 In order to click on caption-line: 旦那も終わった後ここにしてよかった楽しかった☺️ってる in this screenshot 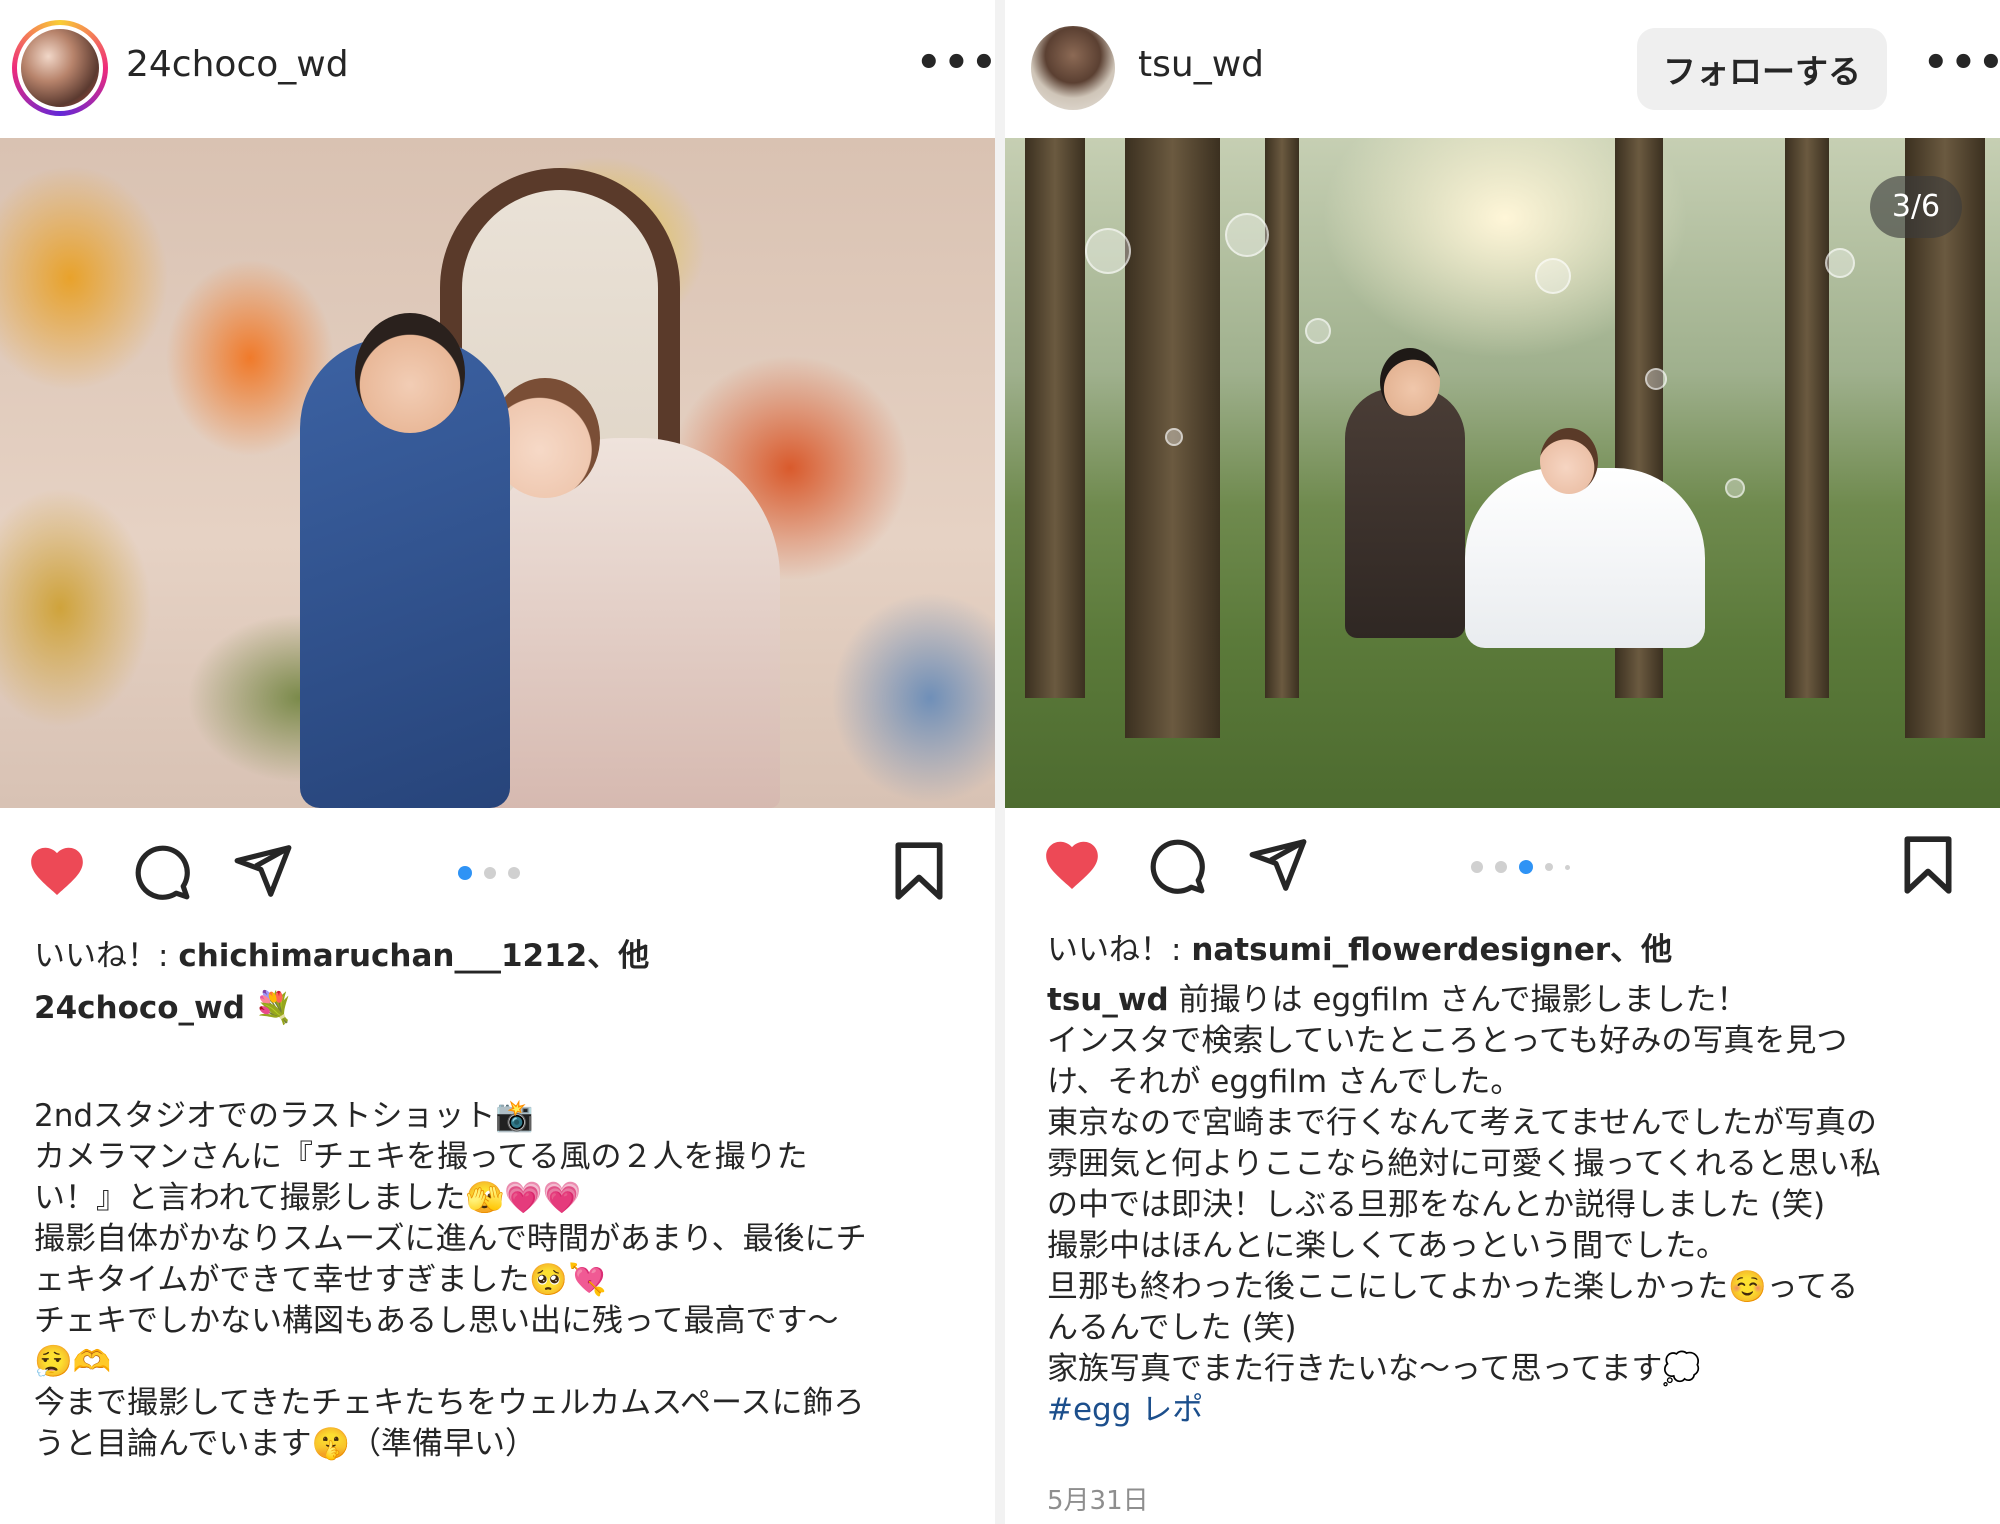, I will do `click(1453, 1287)`.